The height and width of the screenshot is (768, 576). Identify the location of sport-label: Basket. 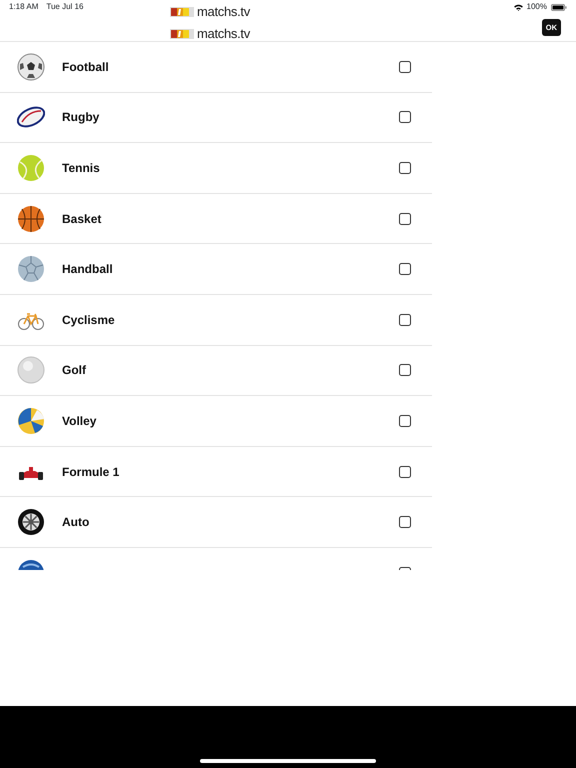
(82, 219).